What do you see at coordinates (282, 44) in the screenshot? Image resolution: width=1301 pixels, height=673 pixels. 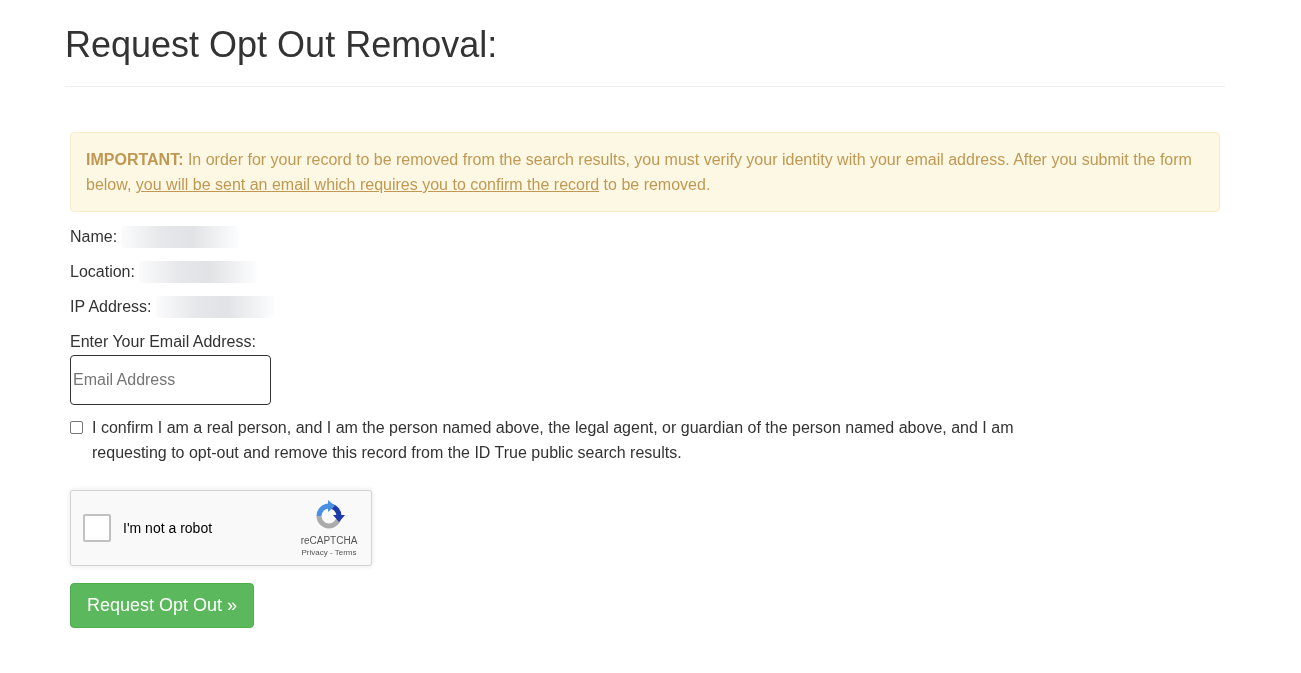 I see `page-heading: Request Opt Out Removal:` at bounding box center [282, 44].